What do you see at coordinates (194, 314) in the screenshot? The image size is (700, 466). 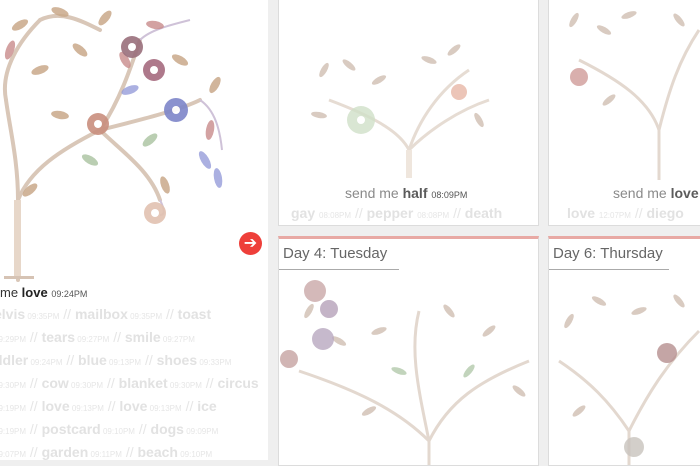 I see `word: toast` at bounding box center [194, 314].